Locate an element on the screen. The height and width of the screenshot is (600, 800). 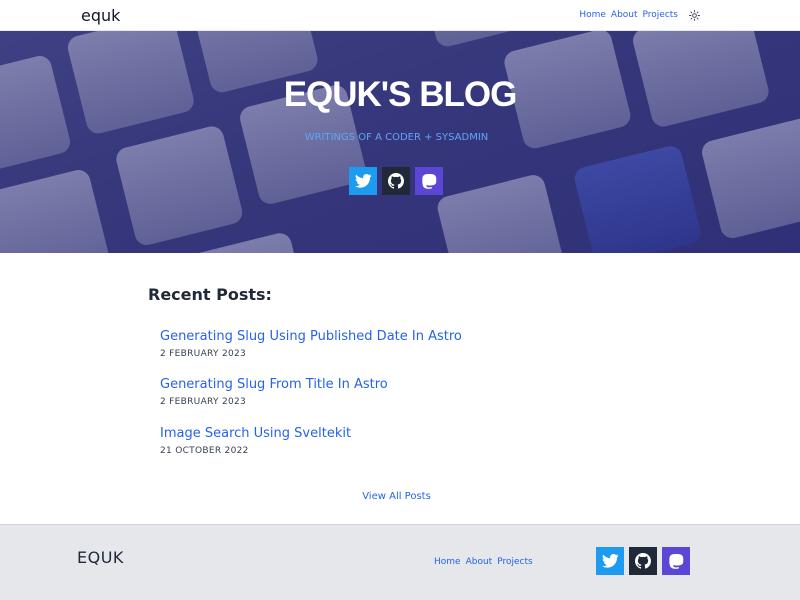
footer-github-link is located at coordinates (643, 561).